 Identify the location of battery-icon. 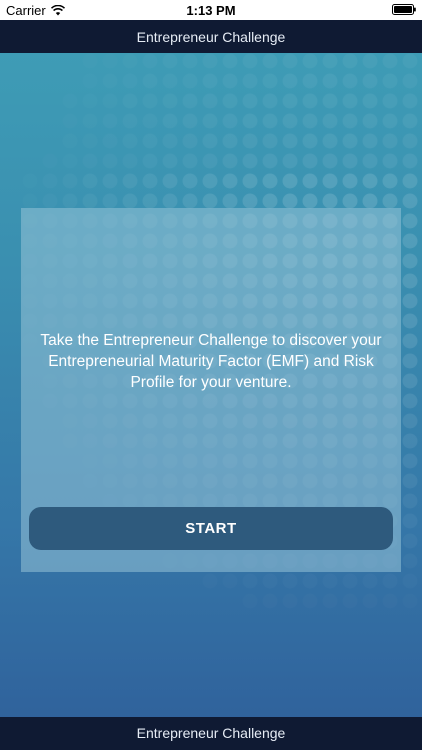
(404, 9).